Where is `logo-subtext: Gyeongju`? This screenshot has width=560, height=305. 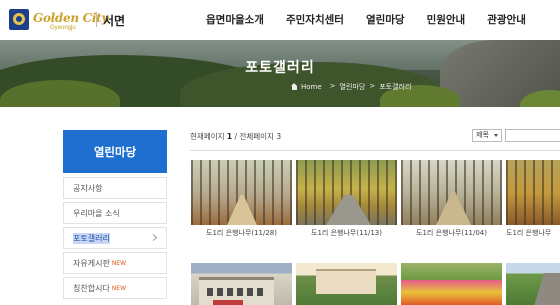
logo-subtext: Gyeongju is located at coordinates (63, 28).